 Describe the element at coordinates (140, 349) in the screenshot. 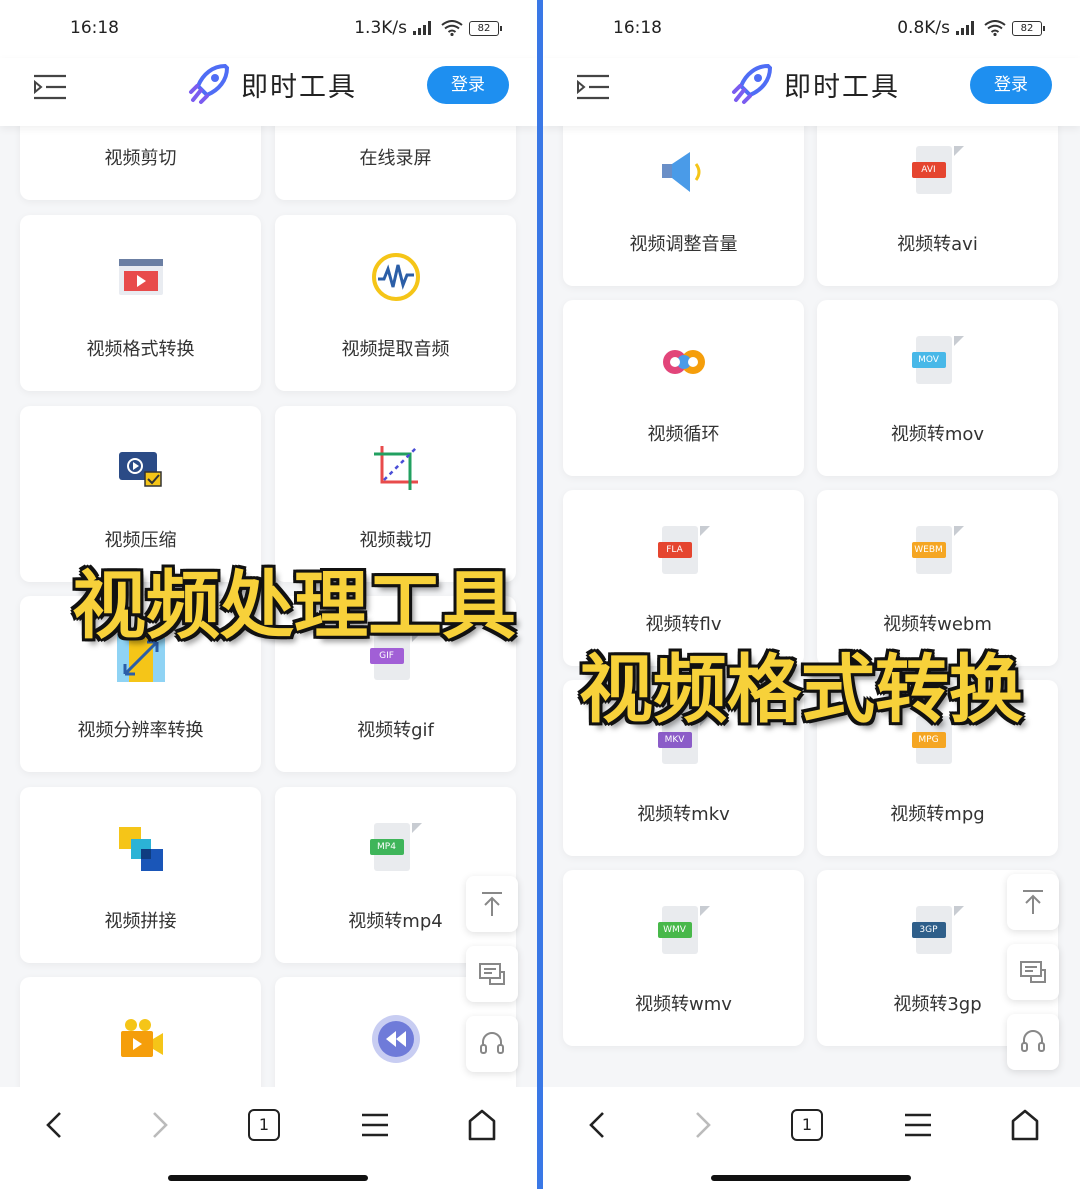

I see `card-label: 视频格式转换` at that location.